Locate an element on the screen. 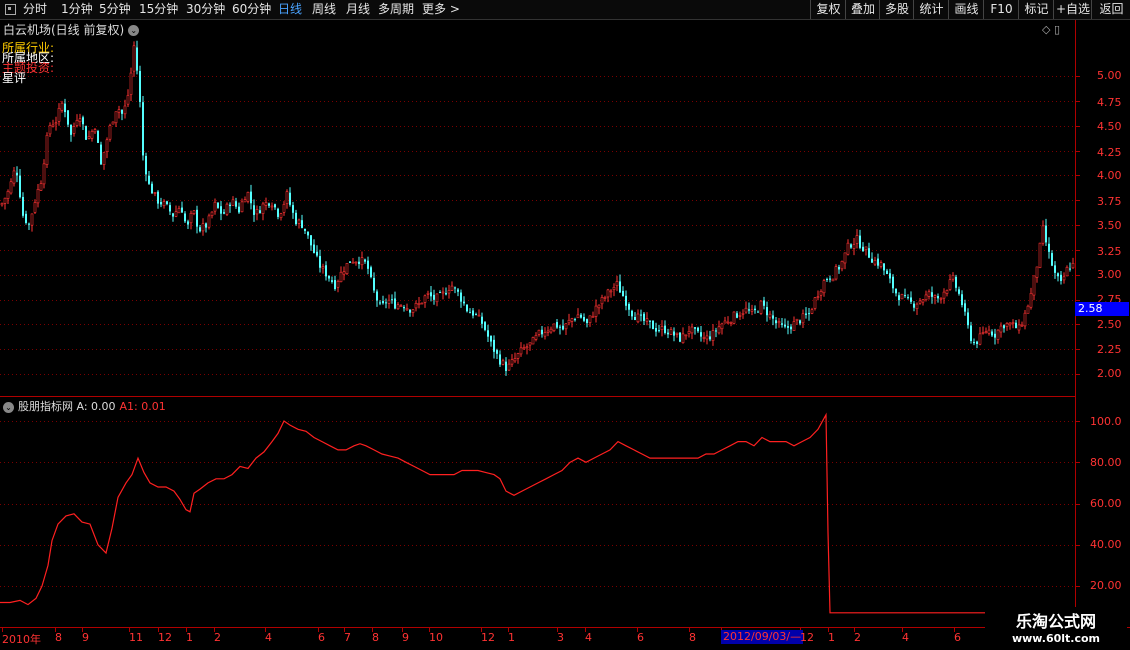 The image size is (1130, 650). indicator-a1-value: A1: 0.01 is located at coordinates (142, 406).